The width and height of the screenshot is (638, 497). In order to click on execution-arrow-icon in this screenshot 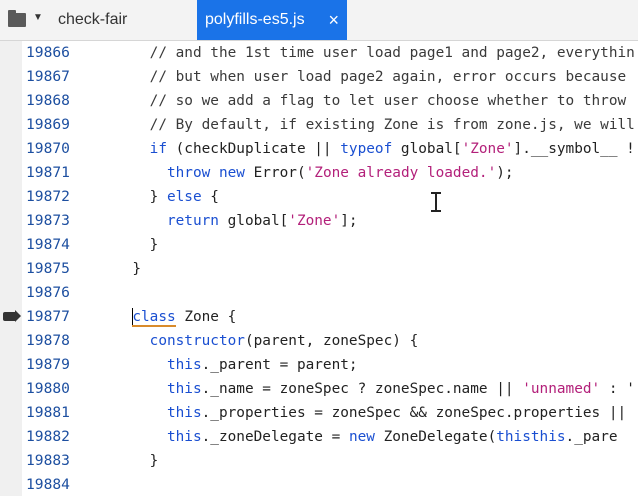, I will do `click(12, 316)`.